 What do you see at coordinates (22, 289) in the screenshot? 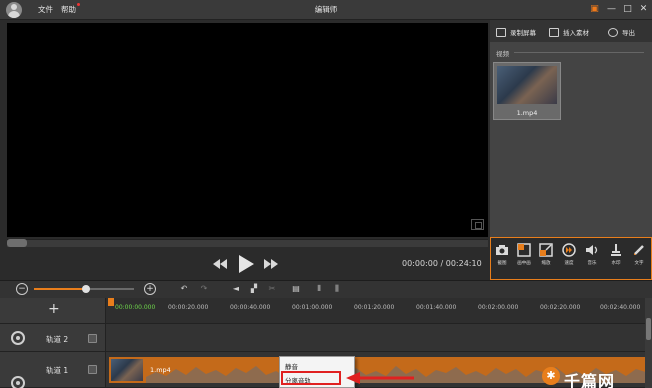
I see `zoom-out-button: −` at bounding box center [22, 289].